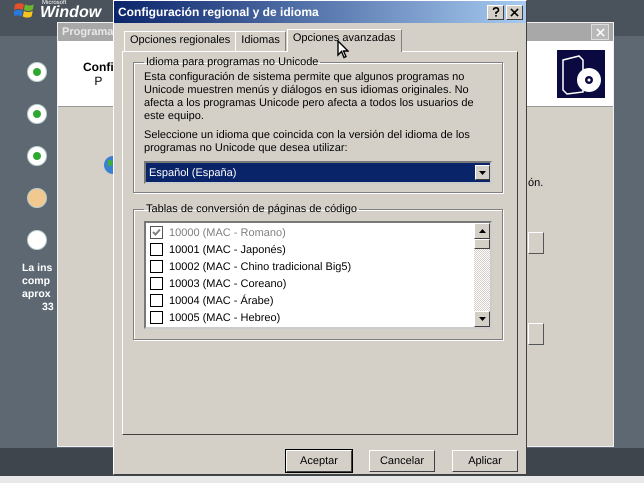 This screenshot has height=483, width=644. What do you see at coordinates (36, 294) in the screenshot?
I see `setup-info-text: aprox` at bounding box center [36, 294].